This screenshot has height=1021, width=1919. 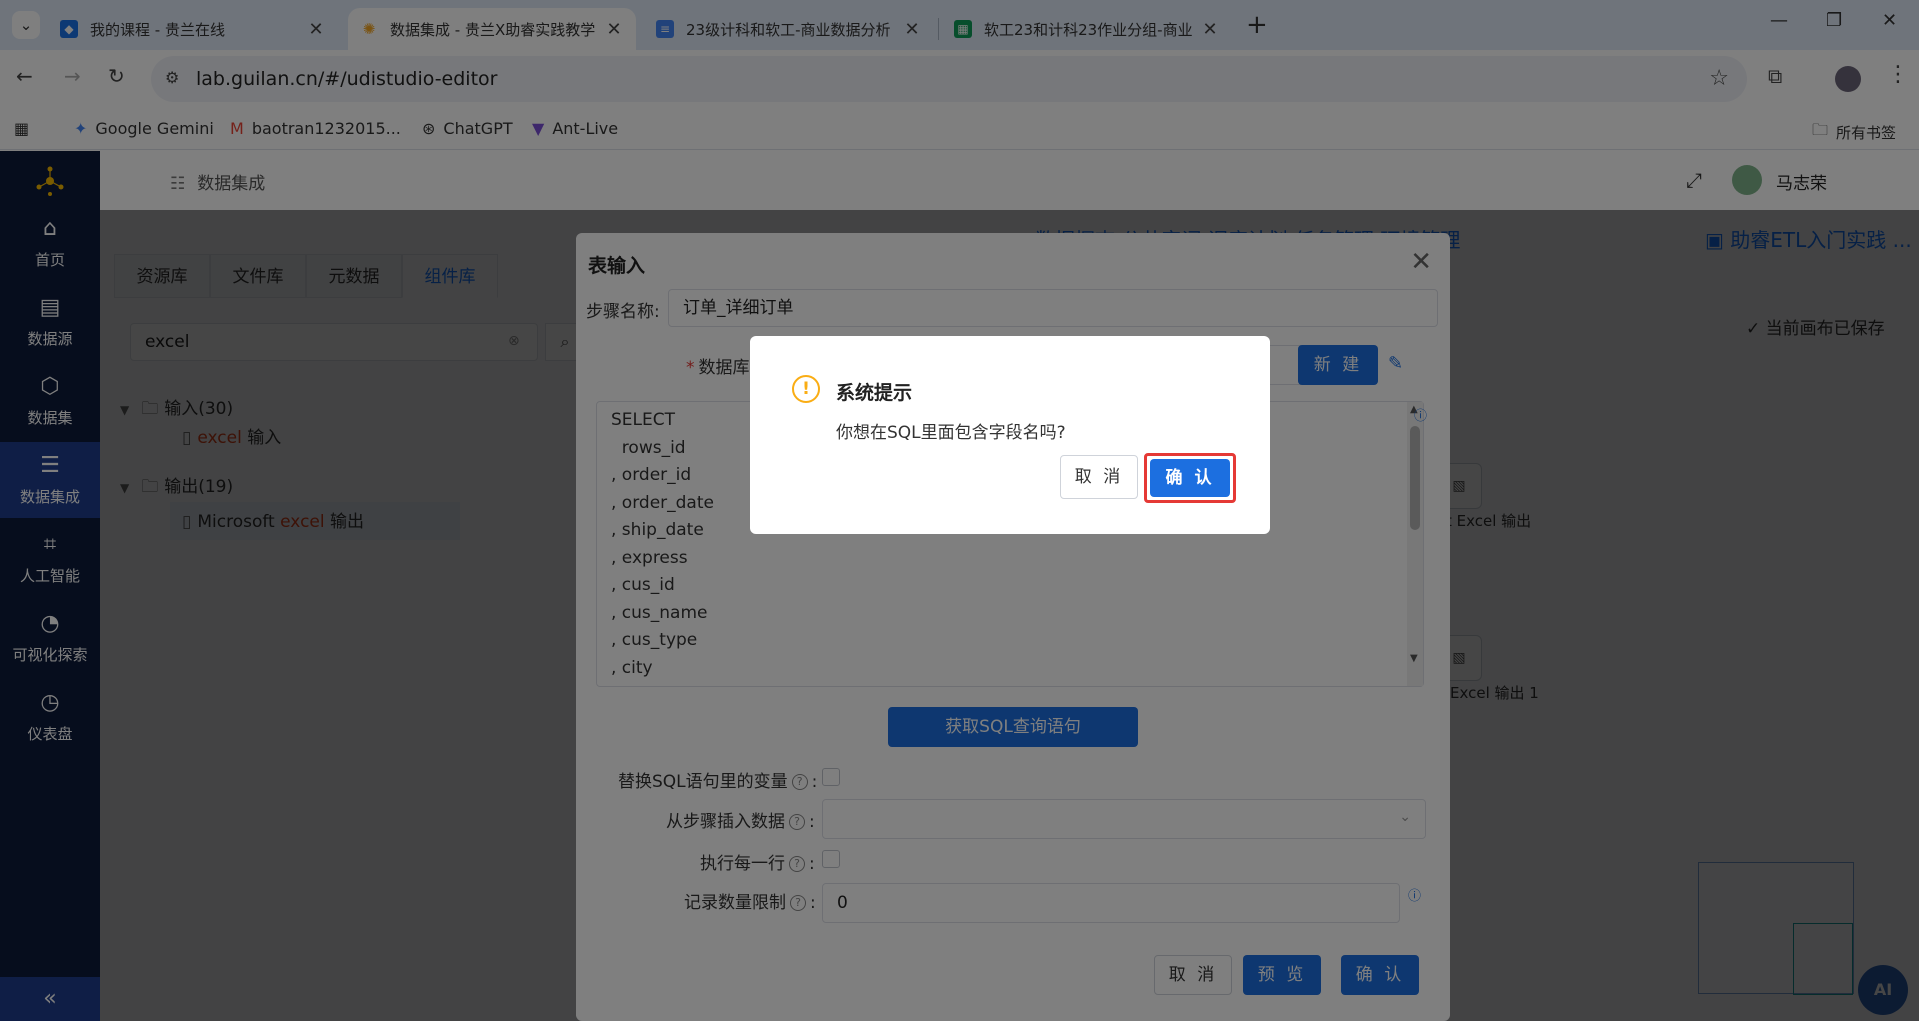 I want to click on prompt-title: 系统提示, so click(x=874, y=393).